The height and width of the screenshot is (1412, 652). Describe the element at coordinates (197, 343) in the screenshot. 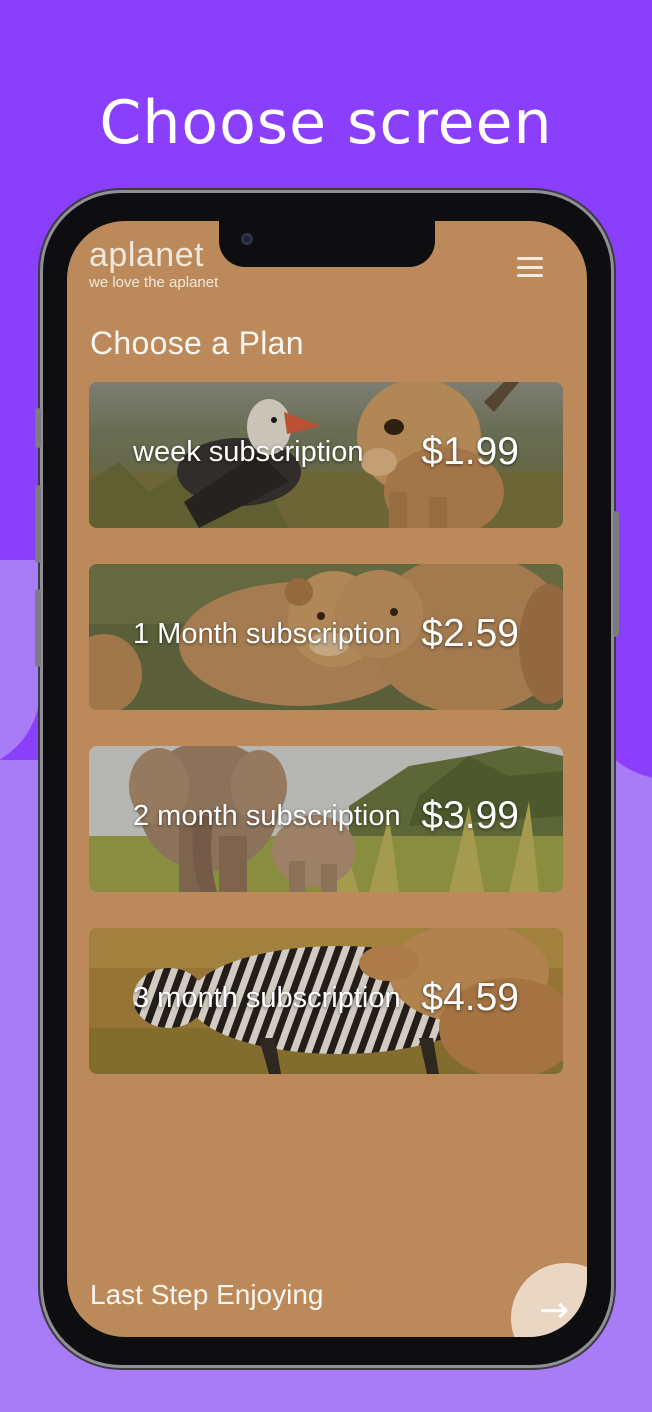

I see `section-title: Choose a Plan` at that location.